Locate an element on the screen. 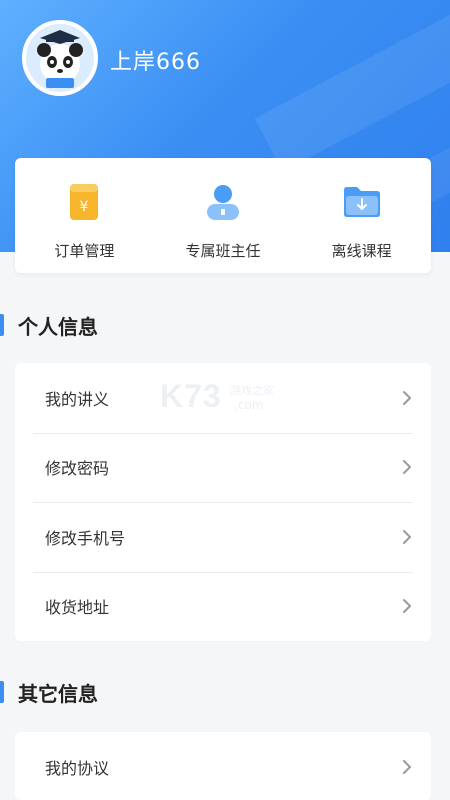 The width and height of the screenshot is (450, 800). quick-action-label: 专属班主任 is located at coordinates (223, 251).